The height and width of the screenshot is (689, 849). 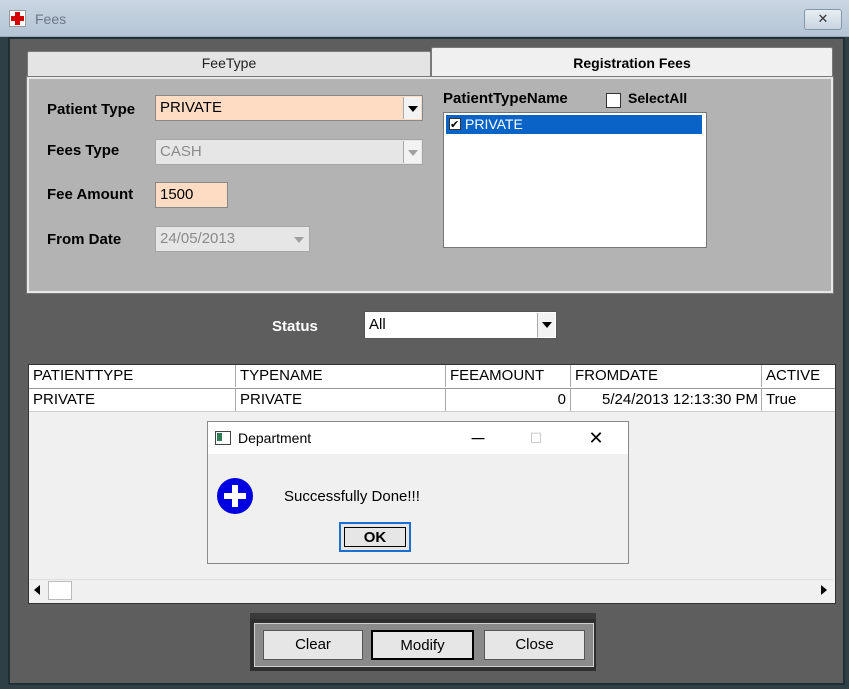 I want to click on patient-type-value: PRIVATE, so click(x=191, y=107).